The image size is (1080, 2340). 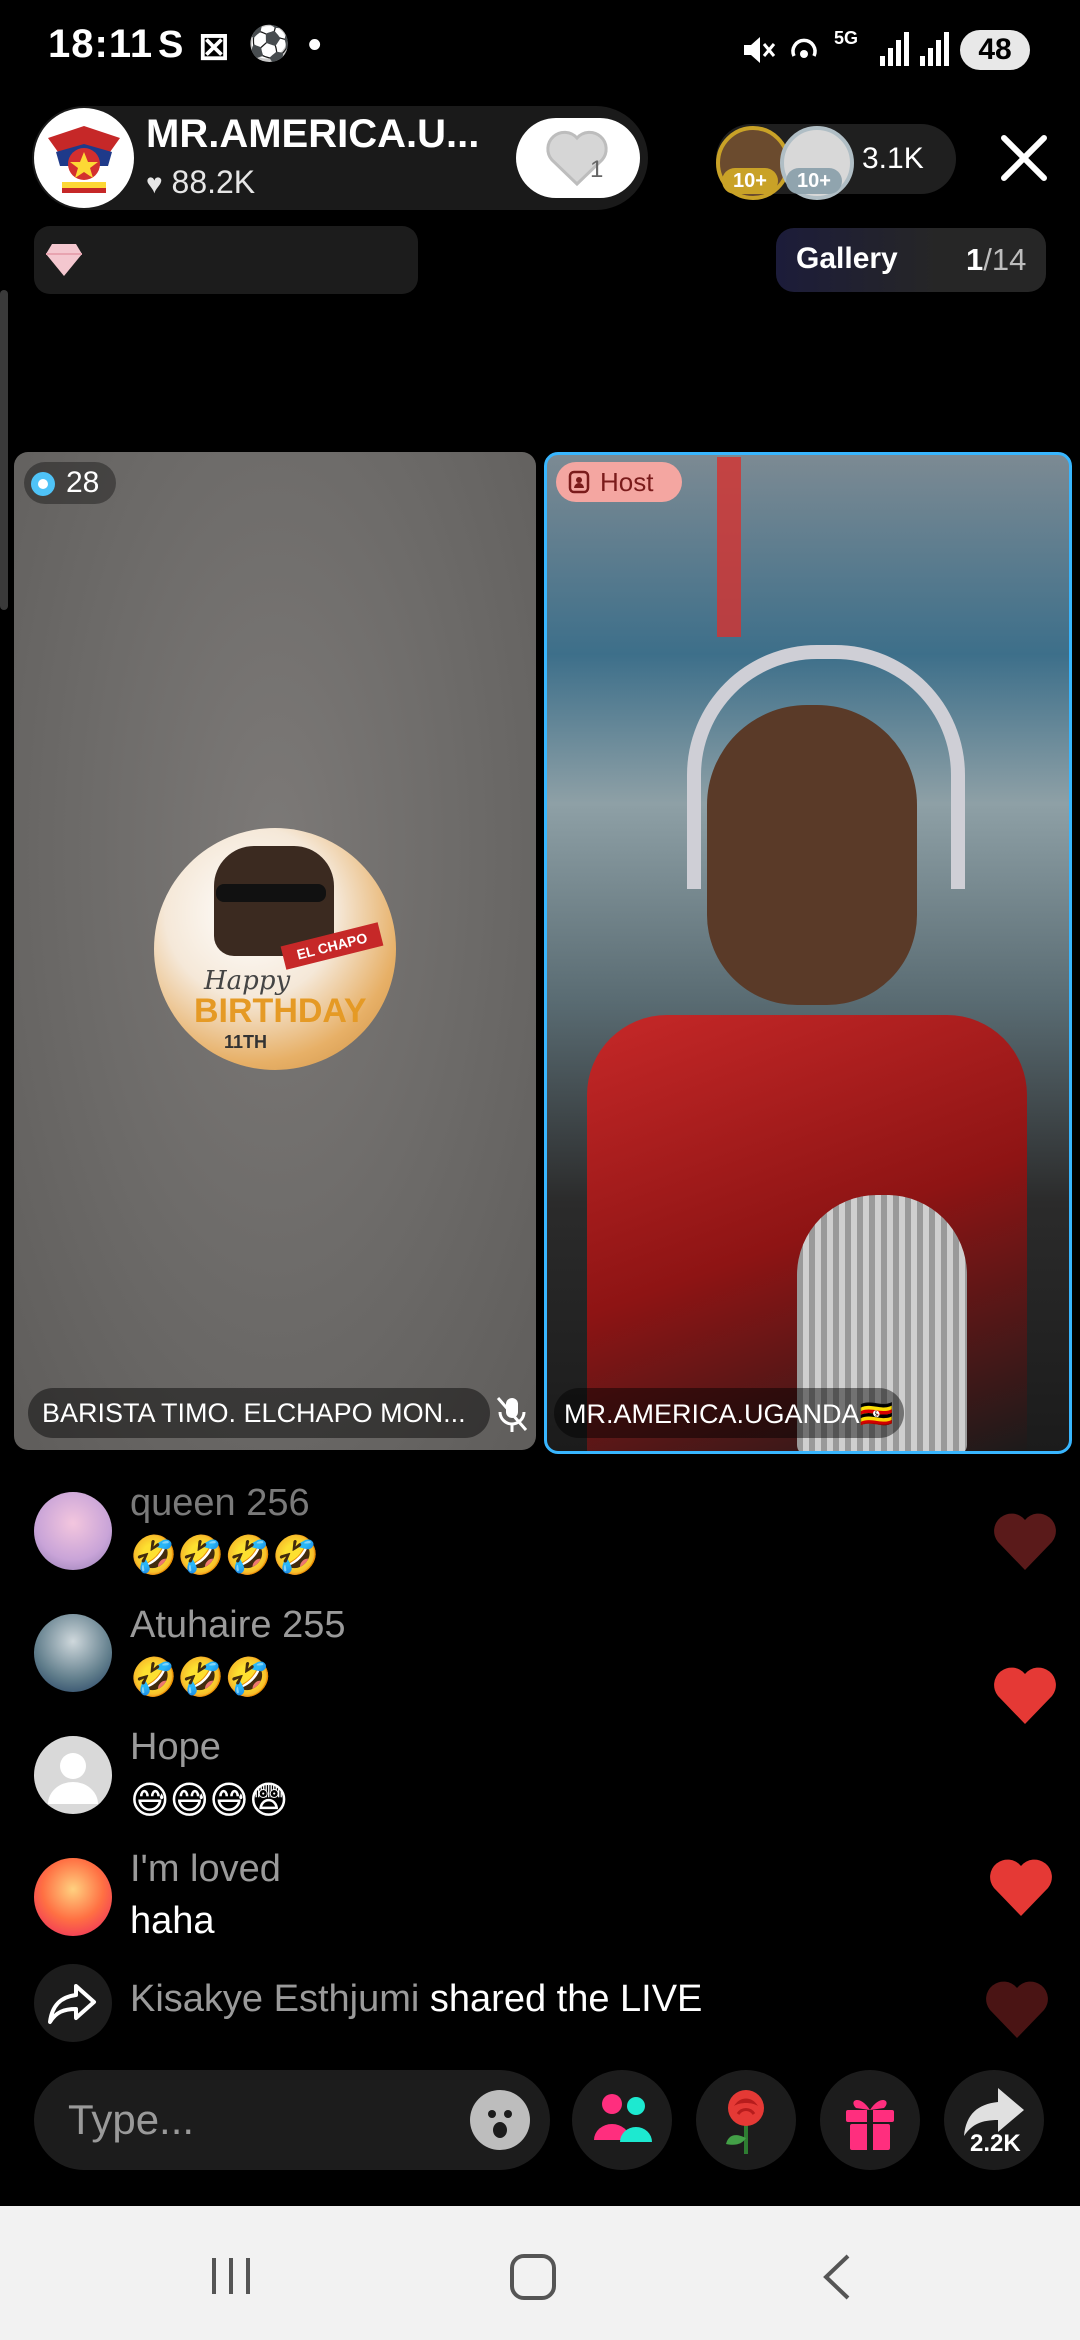 What do you see at coordinates (838, 2277) in the screenshot?
I see `back-icon` at bounding box center [838, 2277].